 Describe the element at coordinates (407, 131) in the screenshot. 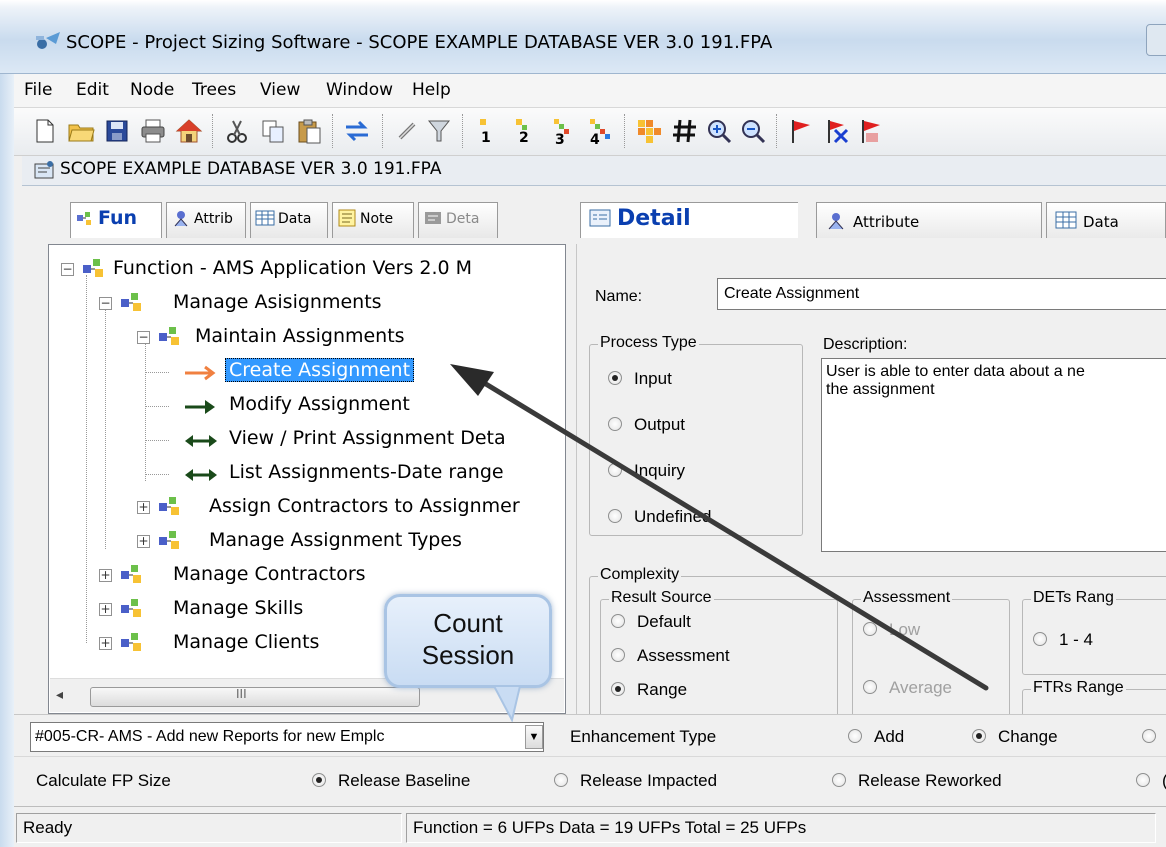

I see `link-icon` at that location.